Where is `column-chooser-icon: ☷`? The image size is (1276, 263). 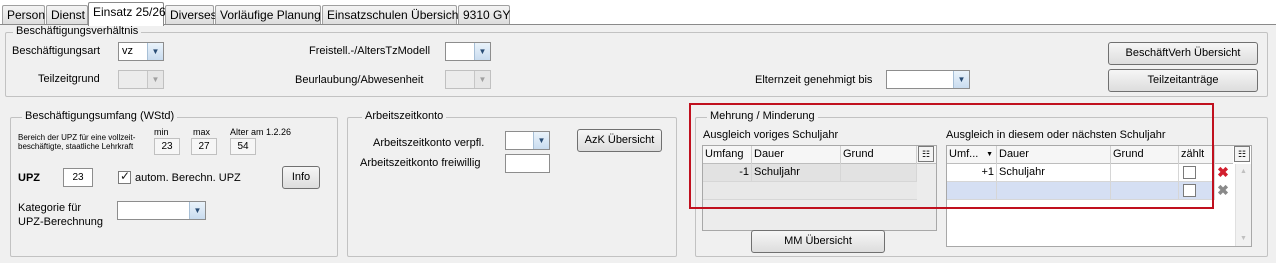 column-chooser-icon: ☷ is located at coordinates (1242, 154).